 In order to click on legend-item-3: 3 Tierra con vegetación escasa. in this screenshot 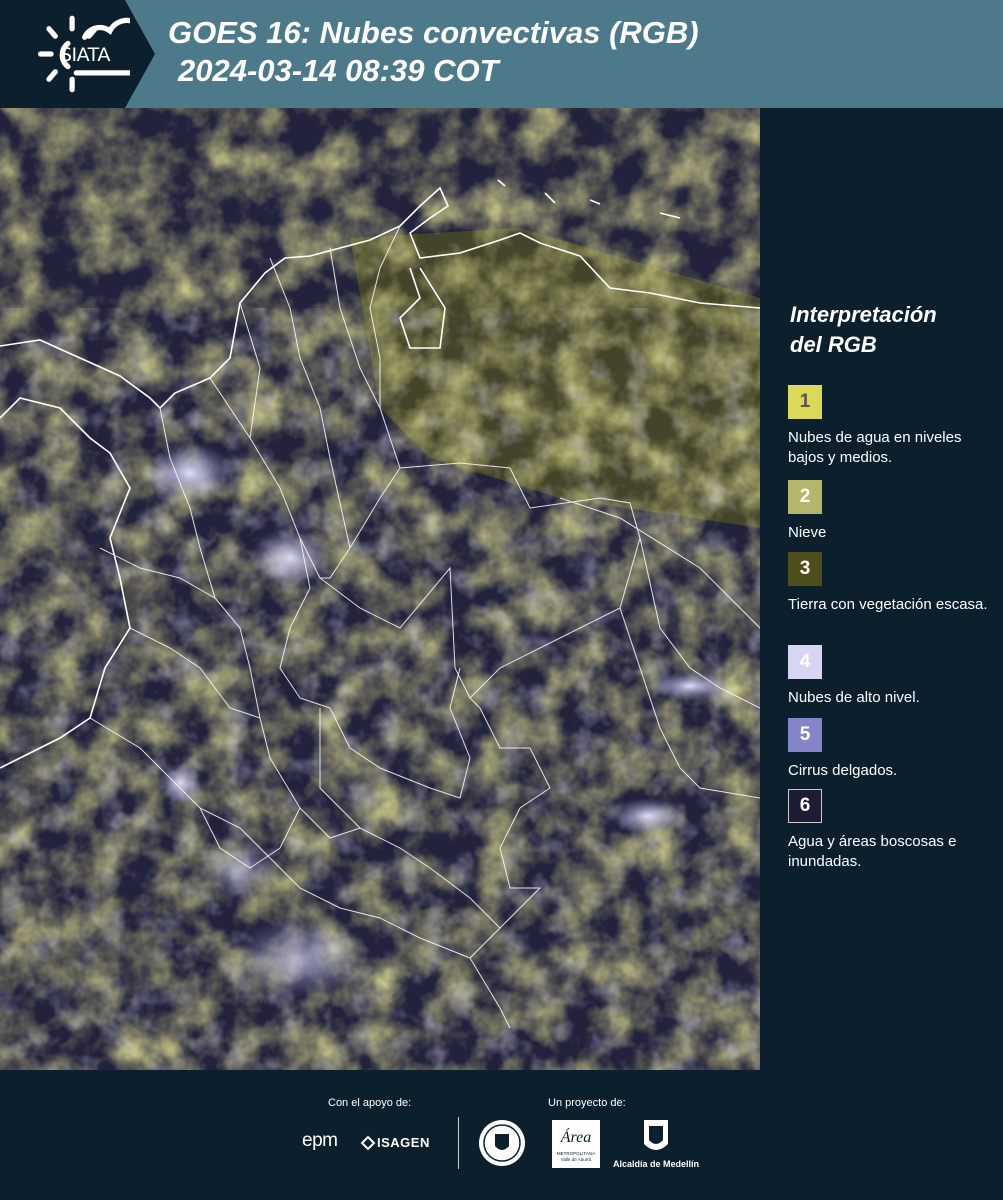, I will do `click(893, 583)`.